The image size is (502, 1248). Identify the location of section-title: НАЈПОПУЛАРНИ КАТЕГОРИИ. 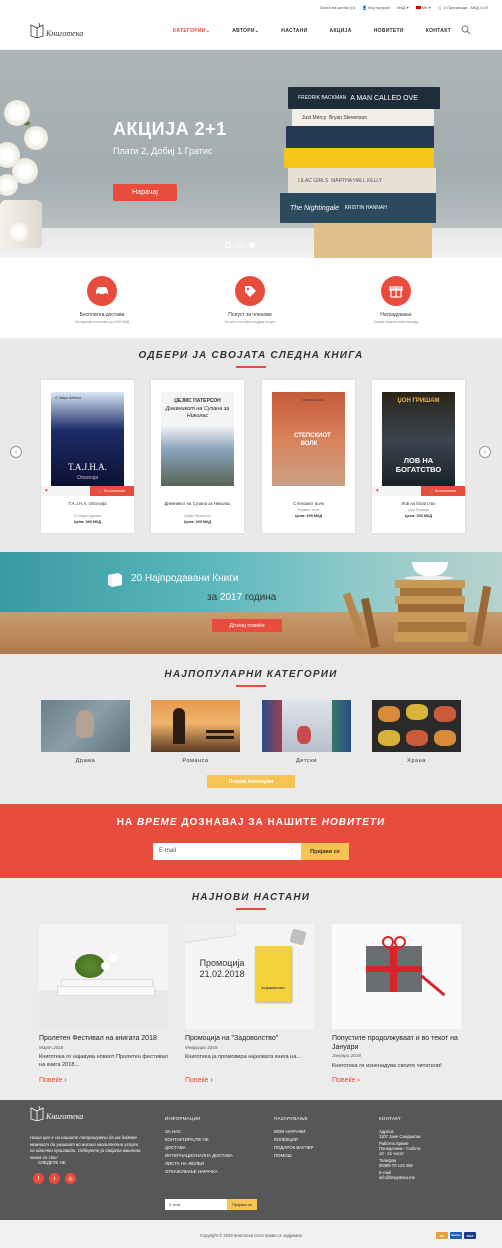
(251, 674).